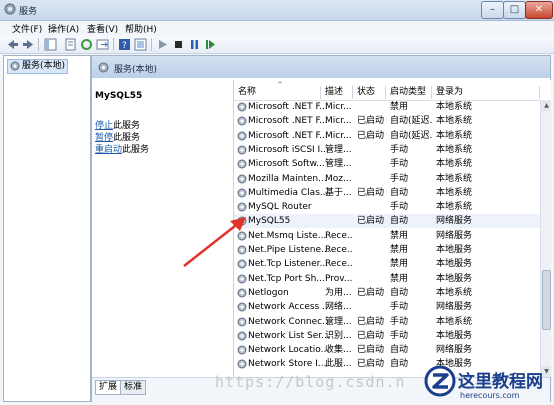  What do you see at coordinates (70, 44) in the screenshot?
I see `properties-icon` at bounding box center [70, 44].